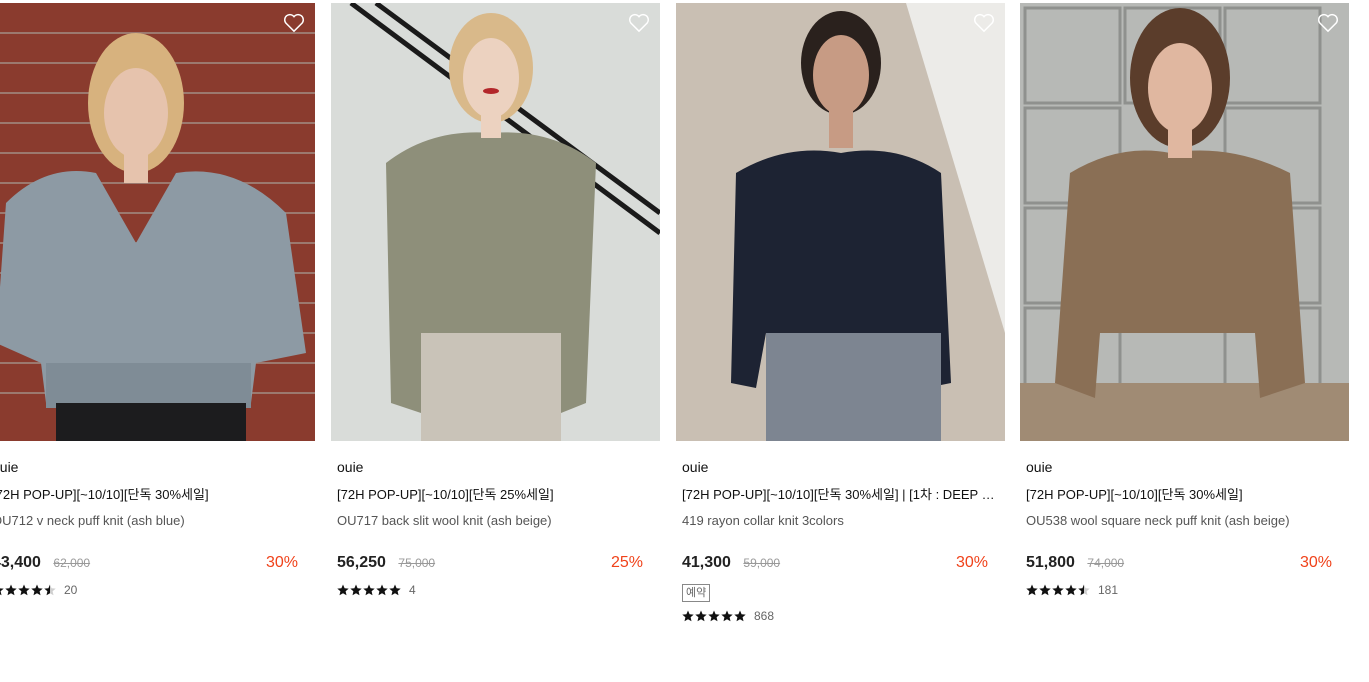 This screenshot has height=682, width=1369. I want to click on reservation-badge: 예약, so click(696, 593).